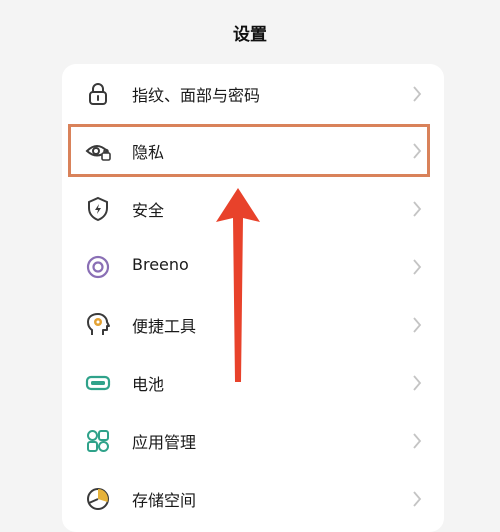  I want to click on page-title: 设置, so click(250, 35).